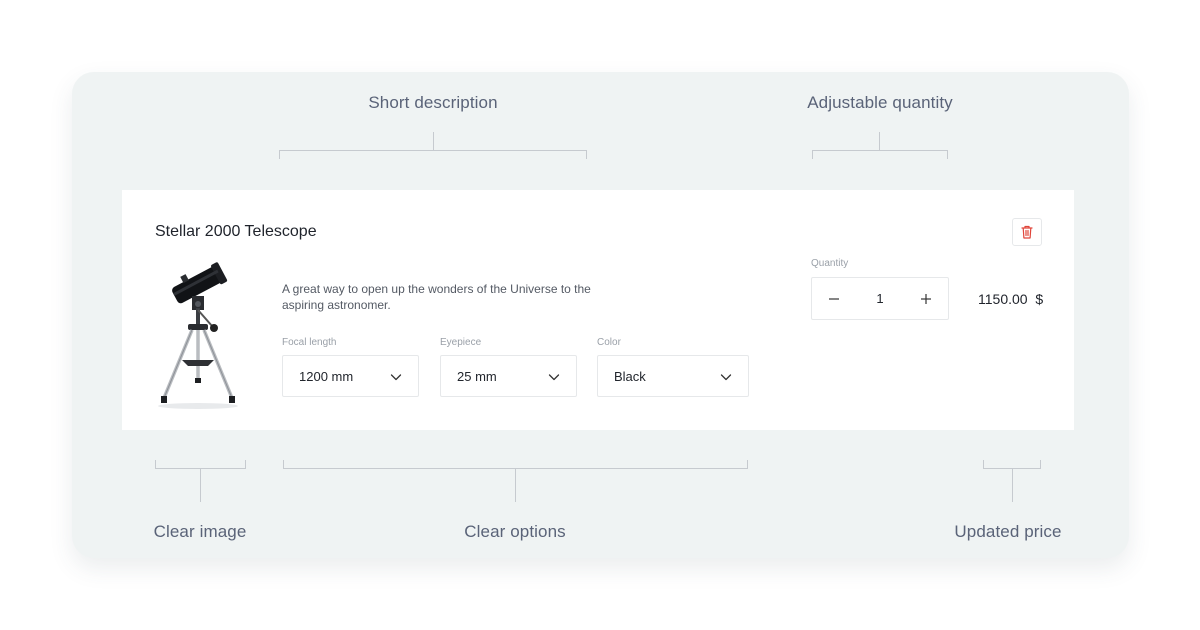  I want to click on plus-icon, so click(926, 299).